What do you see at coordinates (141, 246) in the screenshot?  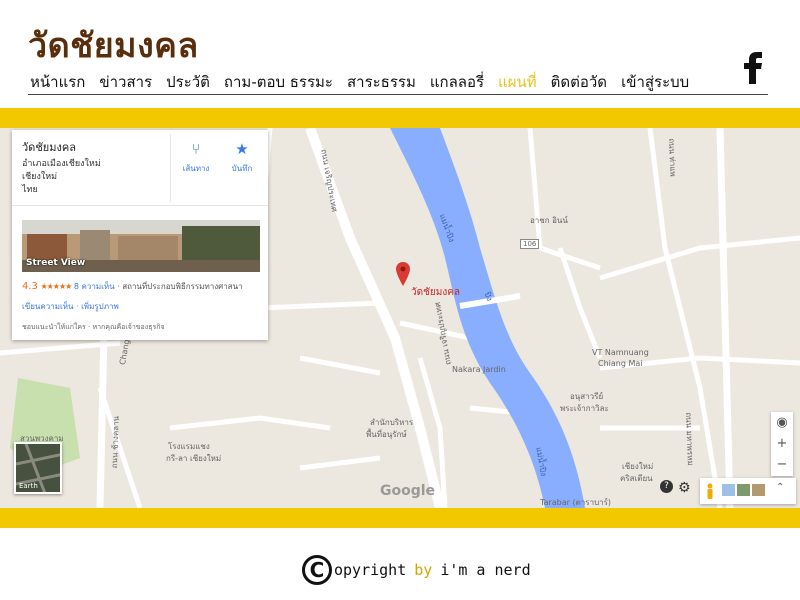 I see `street-view-photo: Street View` at bounding box center [141, 246].